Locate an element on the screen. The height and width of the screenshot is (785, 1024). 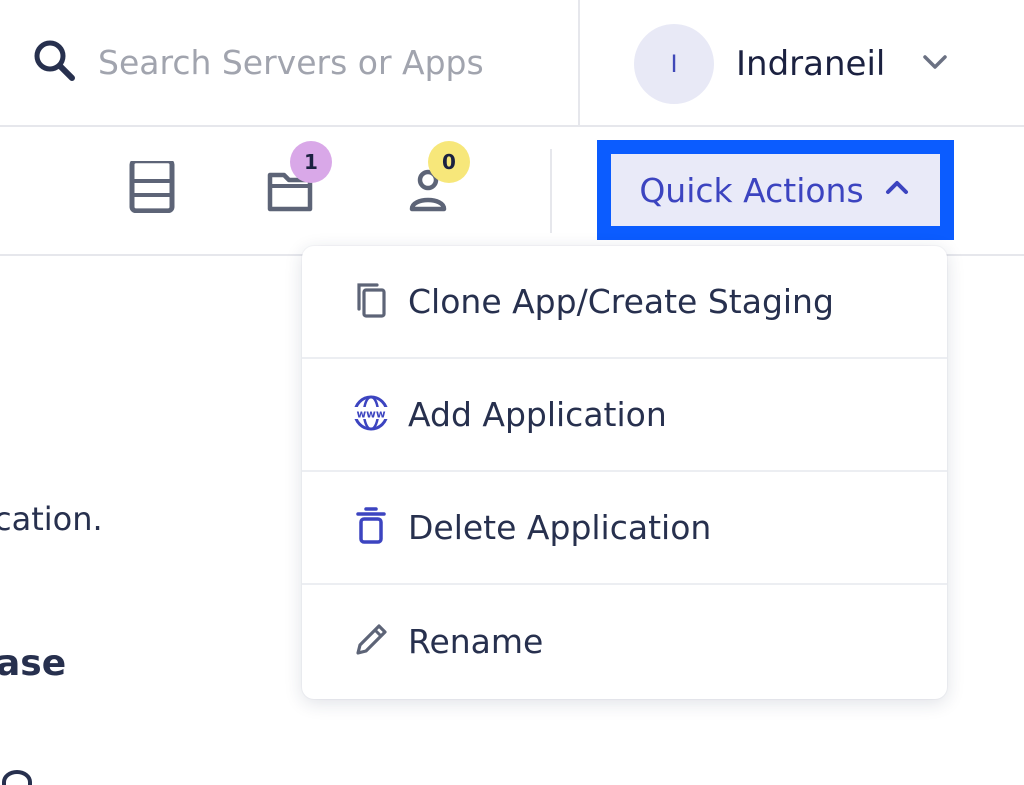
background-partial-glyph is located at coordinates (17, 777).